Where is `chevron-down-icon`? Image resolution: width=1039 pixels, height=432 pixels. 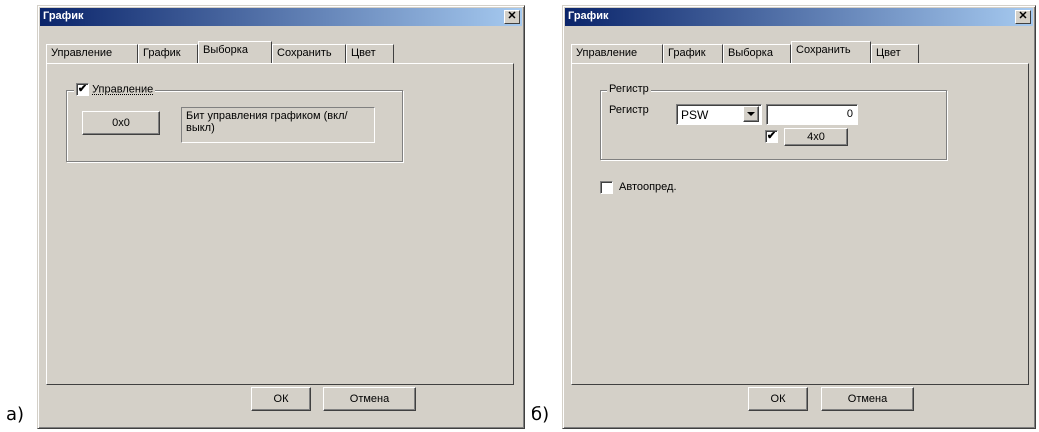
chevron-down-icon is located at coordinates (751, 114).